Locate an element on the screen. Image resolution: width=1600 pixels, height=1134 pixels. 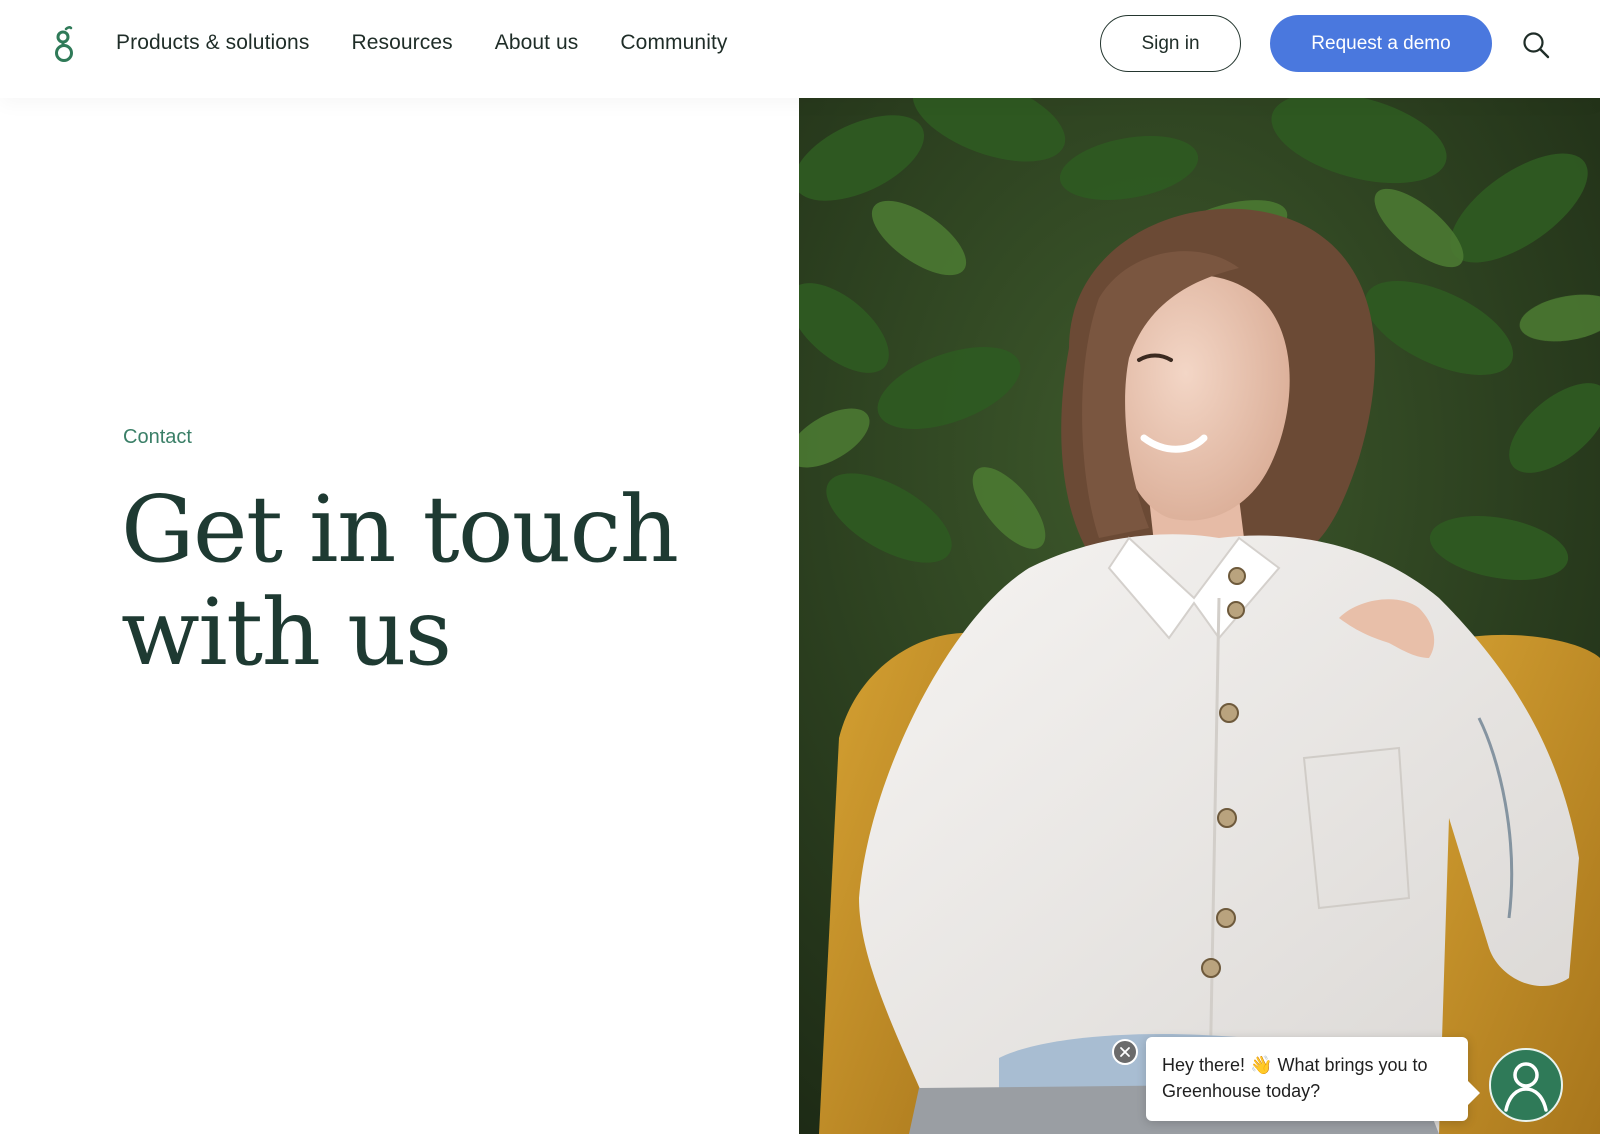
nav-item-products-solutions: Products & solutions is located at coordinates (212, 43).